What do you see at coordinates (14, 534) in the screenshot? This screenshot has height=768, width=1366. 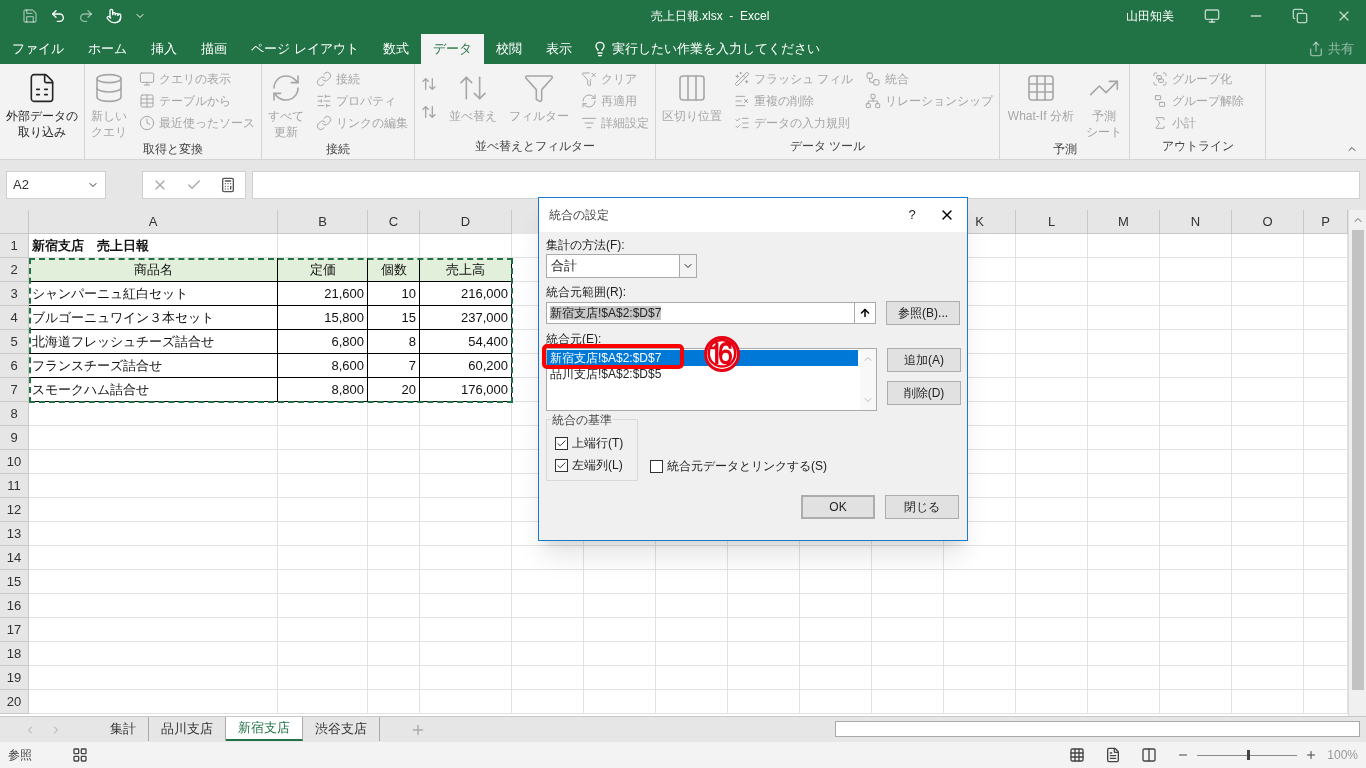 I see `row-header: 13` at bounding box center [14, 534].